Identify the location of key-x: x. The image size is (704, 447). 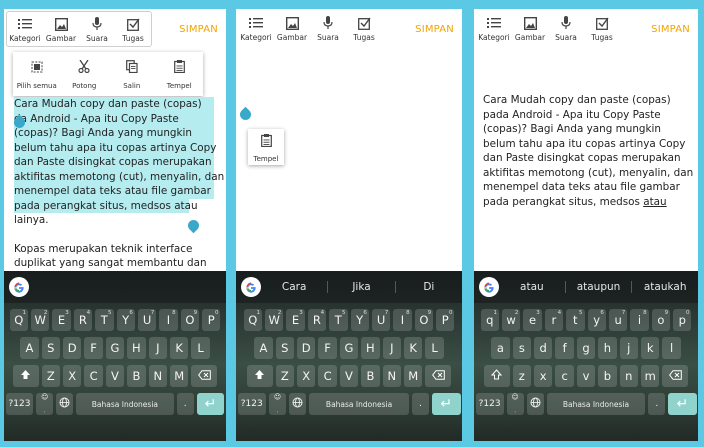
(543, 376).